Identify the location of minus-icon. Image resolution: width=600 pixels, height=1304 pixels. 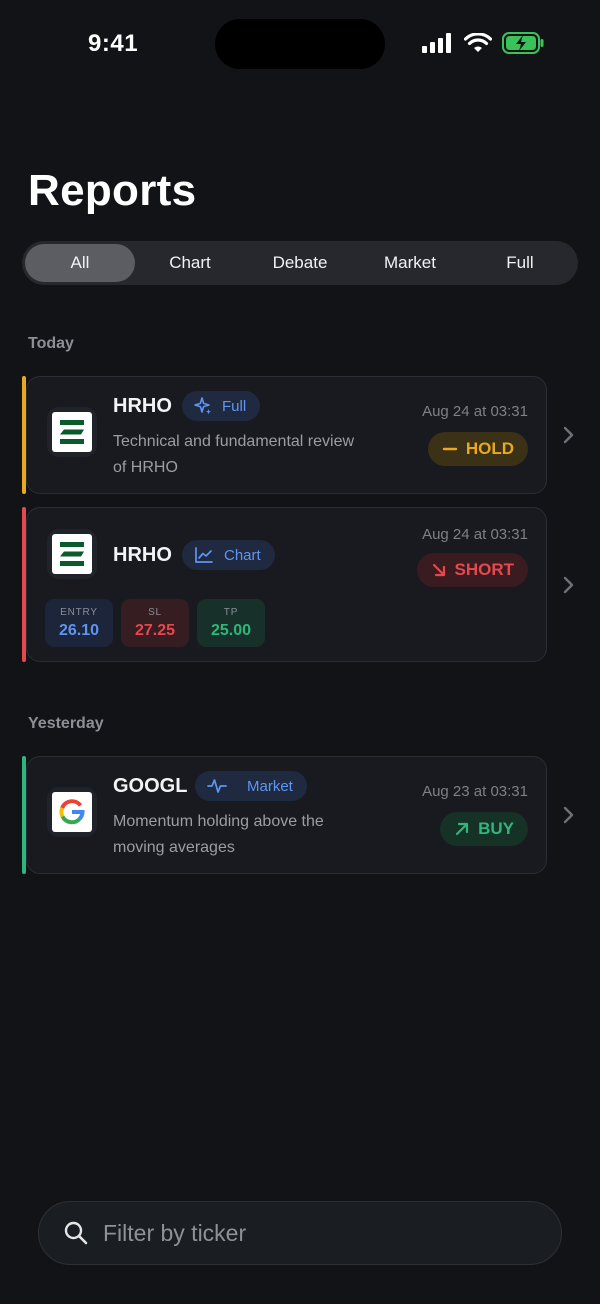
(450, 449).